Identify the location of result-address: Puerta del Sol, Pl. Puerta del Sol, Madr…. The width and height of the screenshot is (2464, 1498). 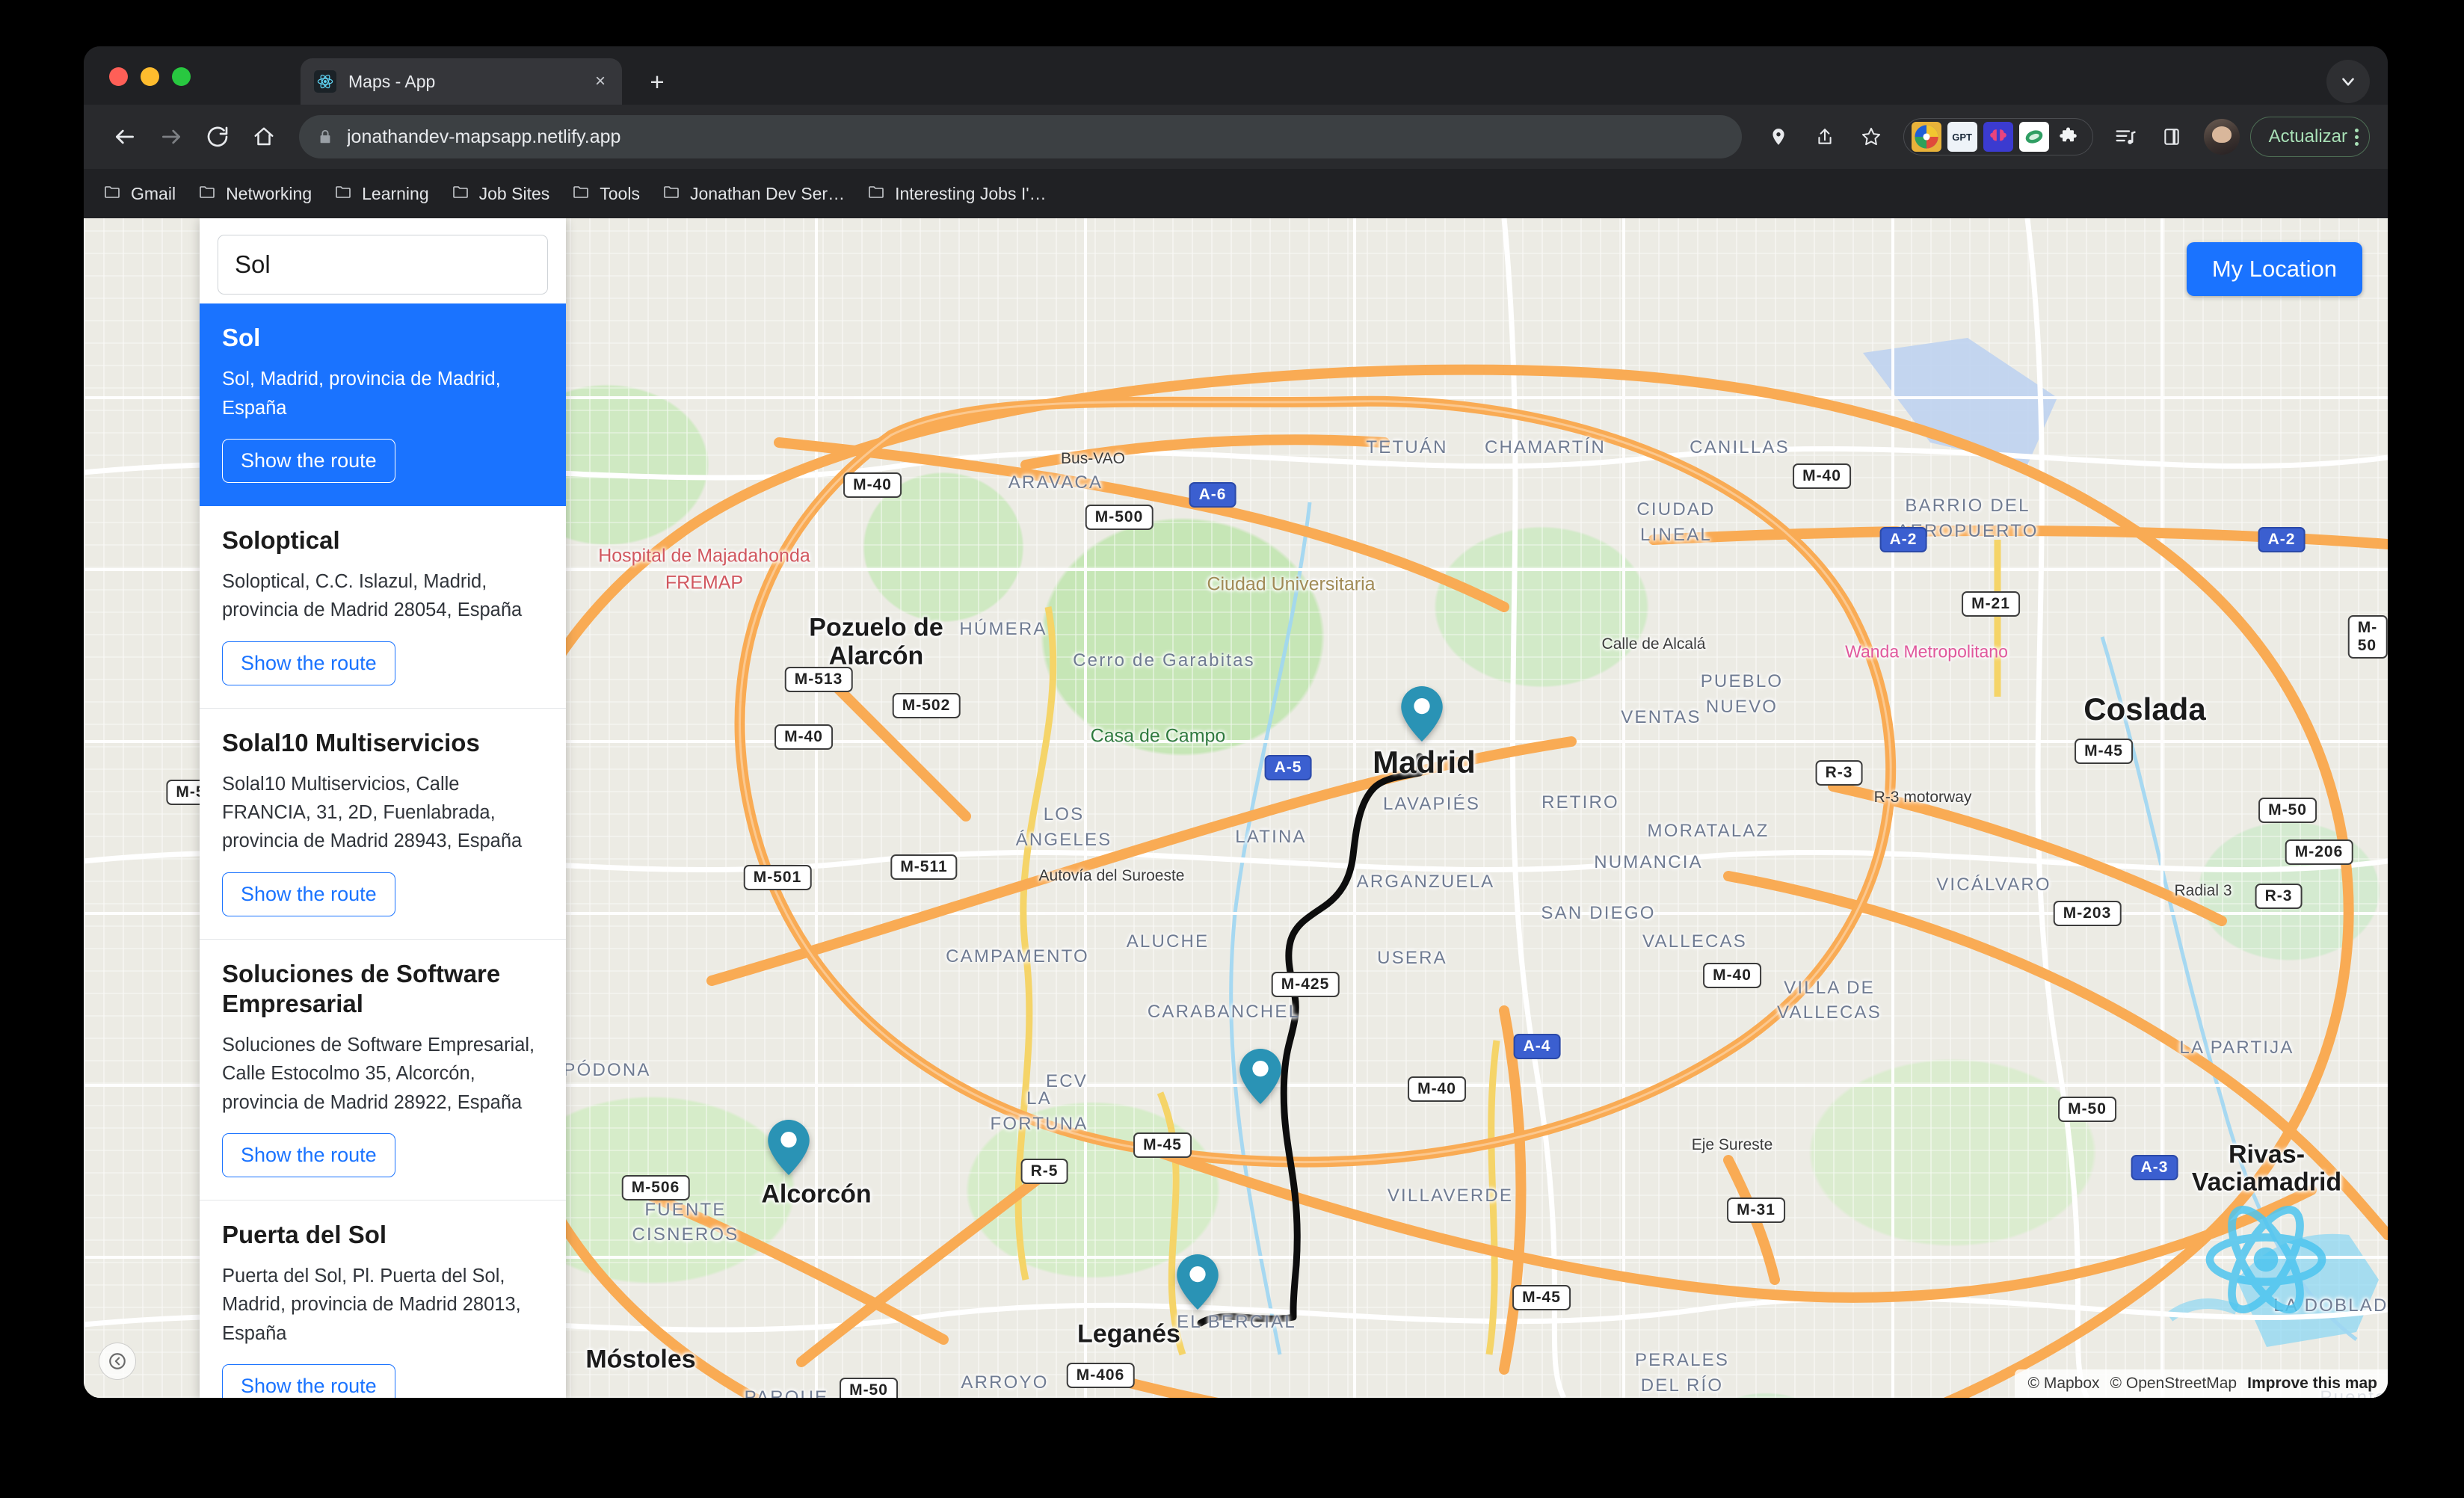
(371, 1305).